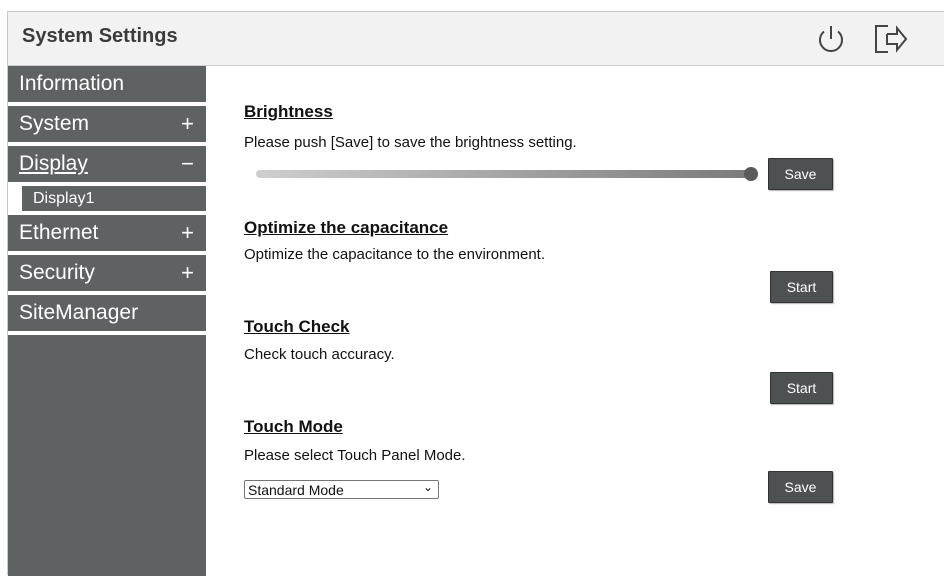 This screenshot has height=576, width=944. I want to click on sidebar-item-label: Ethernet, so click(59, 232).